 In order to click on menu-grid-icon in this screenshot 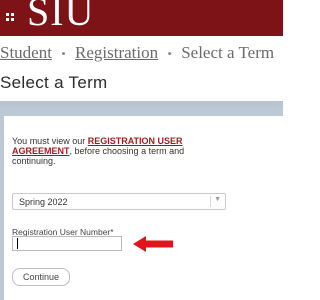, I will do `click(10, 17)`.